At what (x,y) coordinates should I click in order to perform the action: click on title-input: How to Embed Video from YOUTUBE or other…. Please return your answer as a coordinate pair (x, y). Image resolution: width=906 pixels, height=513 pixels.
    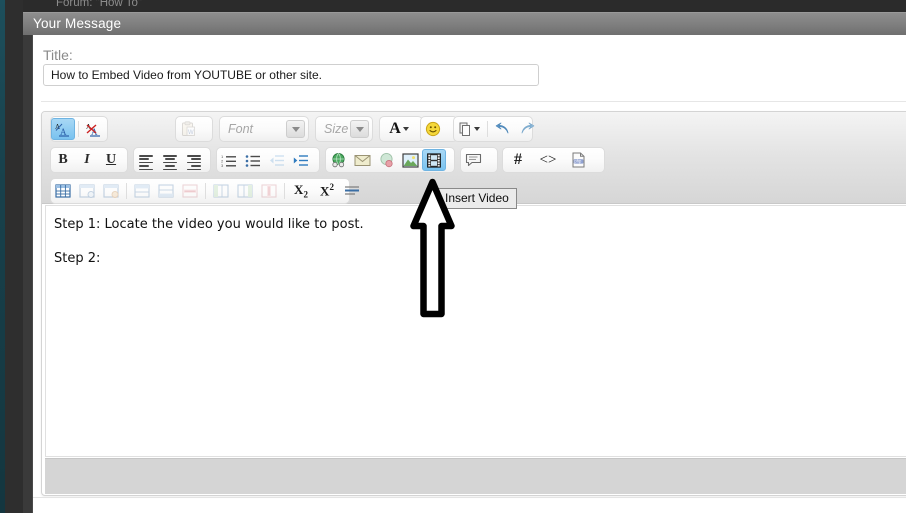
    Looking at the image, I should click on (291, 75).